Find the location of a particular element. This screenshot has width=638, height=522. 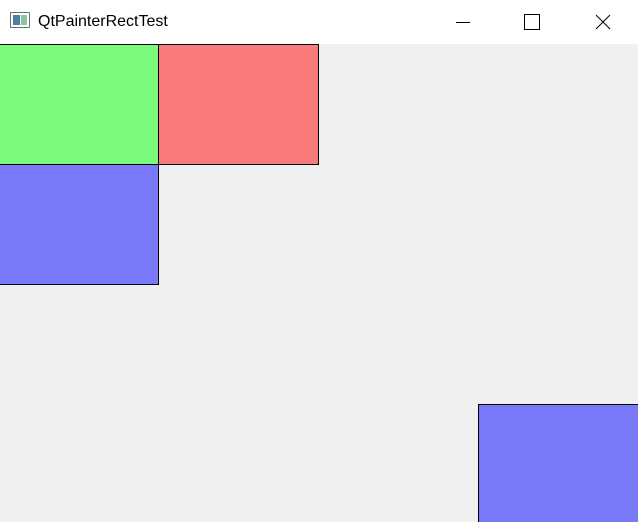

window-title: QtPainterRectTest is located at coordinates (103, 21).